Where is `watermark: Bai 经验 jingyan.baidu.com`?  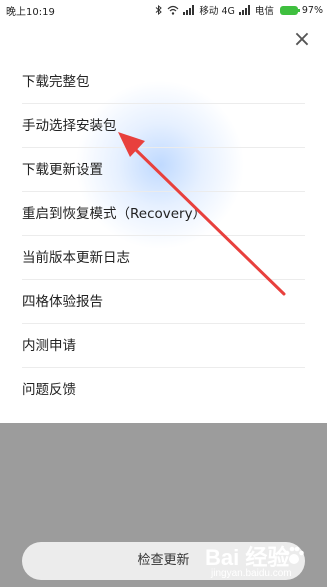 watermark: Bai 经验 jingyan.baidu.com is located at coordinates (260, 561).